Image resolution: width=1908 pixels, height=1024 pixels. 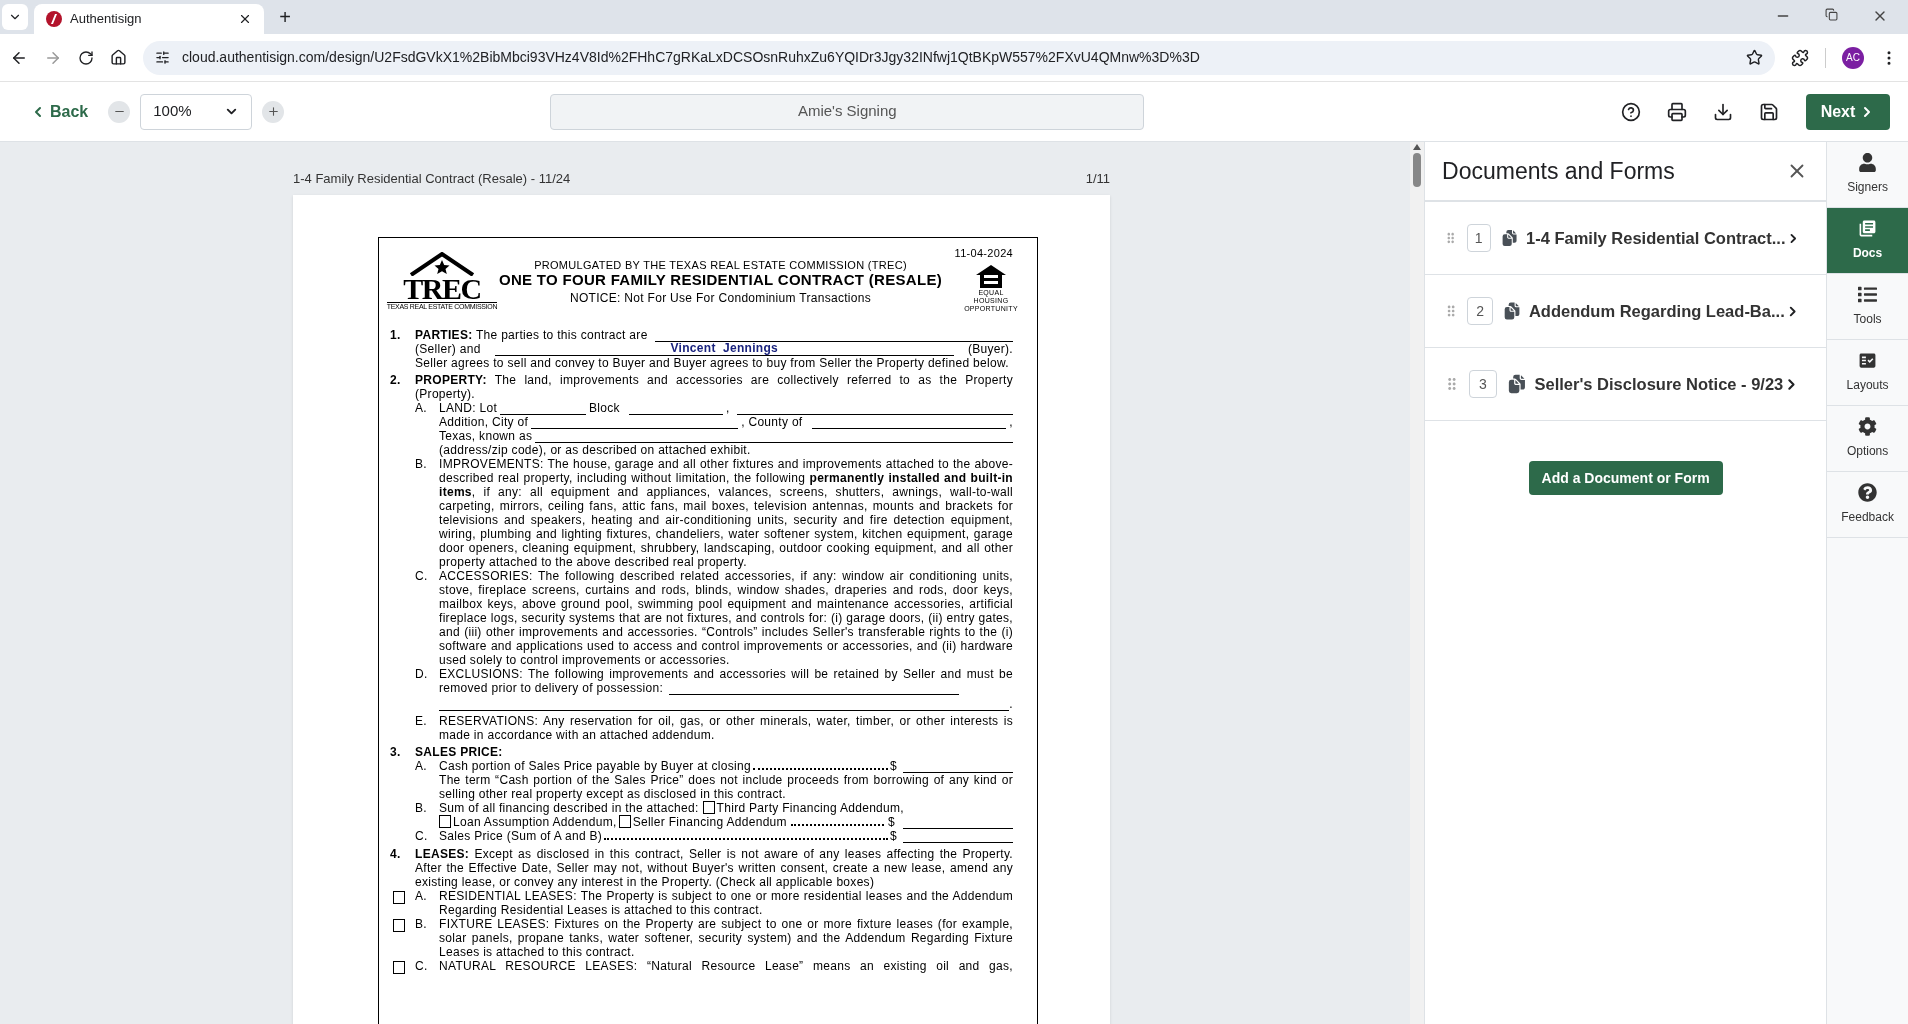 What do you see at coordinates (691, 57) in the screenshot?
I see `url-text: cloud.authentisign.com/design/U2FsdGVkX1%2BibMbci93VHz4V8Id%2FHhC7gRKaLxDCSOsnRuhxZu6YQIDr3Jgy32INfwj1QtBKpW557%2FXvU4QMnw%3D%3D` at bounding box center [691, 57].